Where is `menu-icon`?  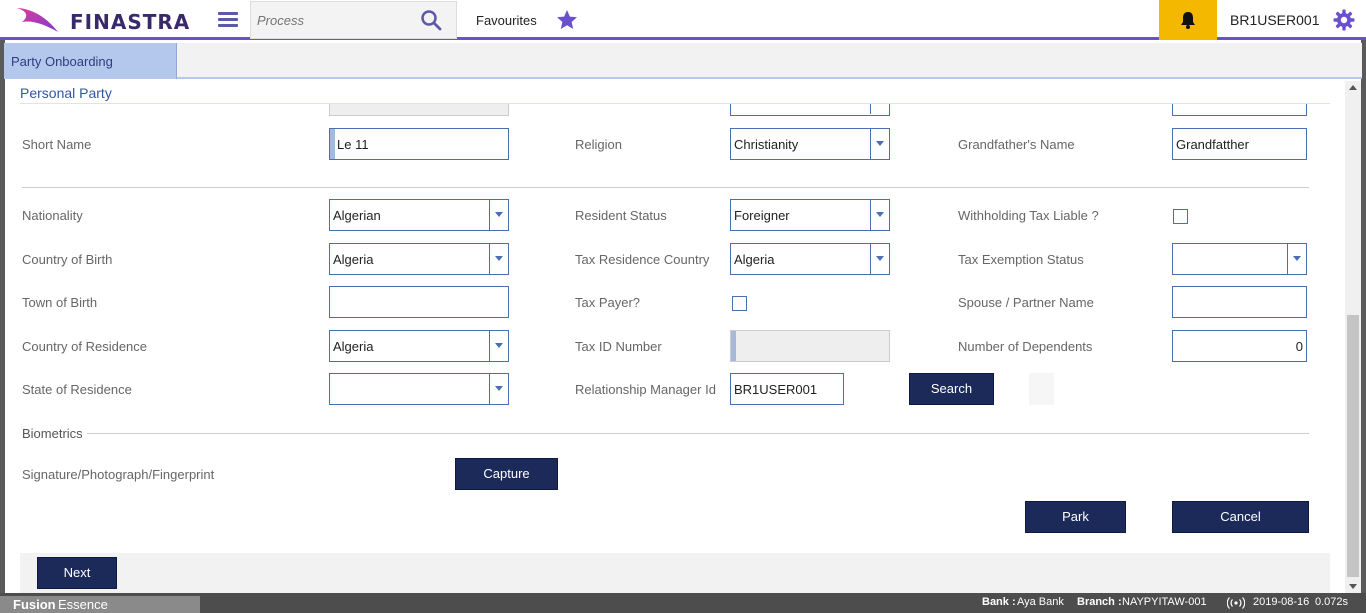
menu-icon is located at coordinates (228, 20).